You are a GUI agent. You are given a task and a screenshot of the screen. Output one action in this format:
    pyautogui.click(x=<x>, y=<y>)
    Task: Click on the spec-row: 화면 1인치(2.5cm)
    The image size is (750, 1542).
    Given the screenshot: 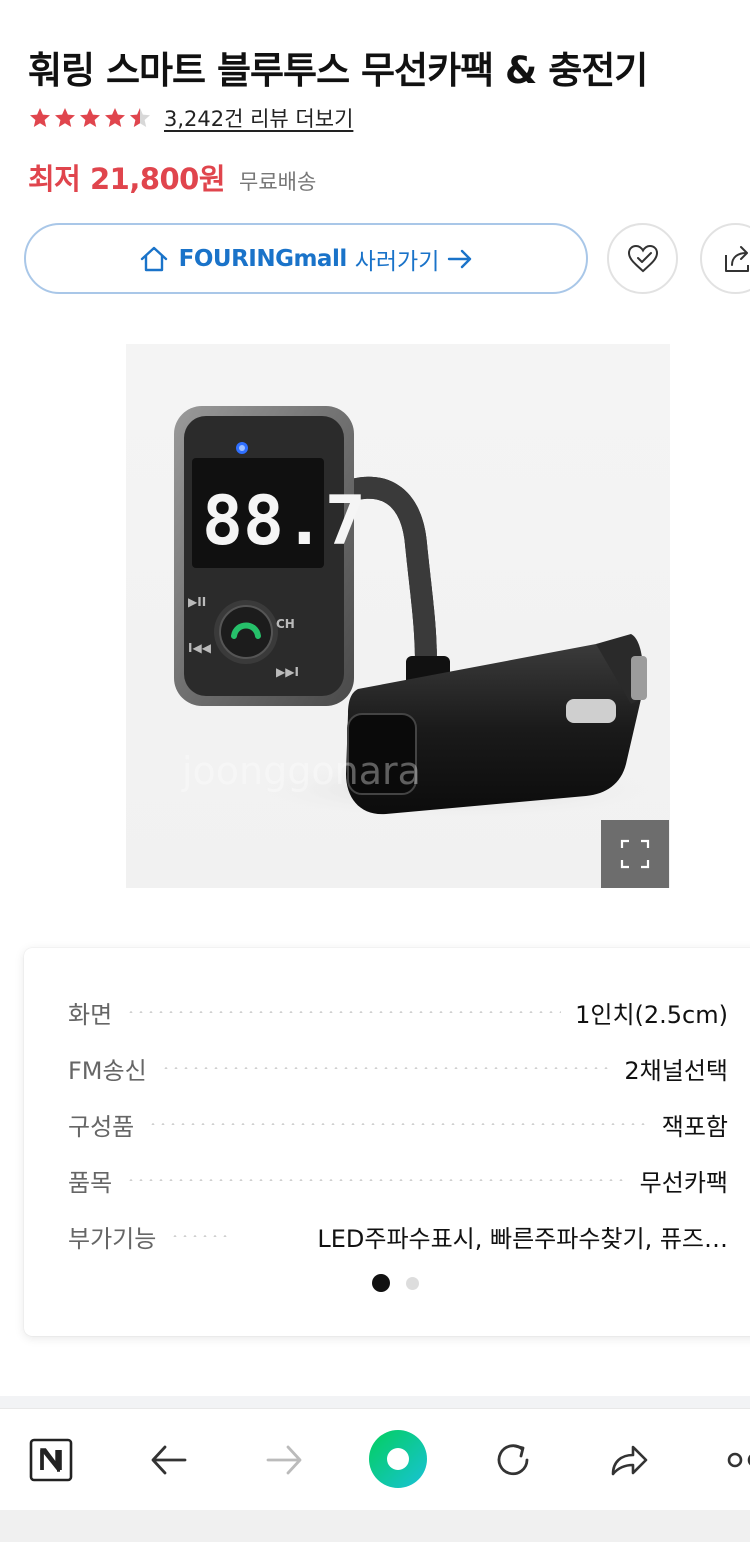 What is the action you would take?
    pyautogui.click(x=398, y=1012)
    